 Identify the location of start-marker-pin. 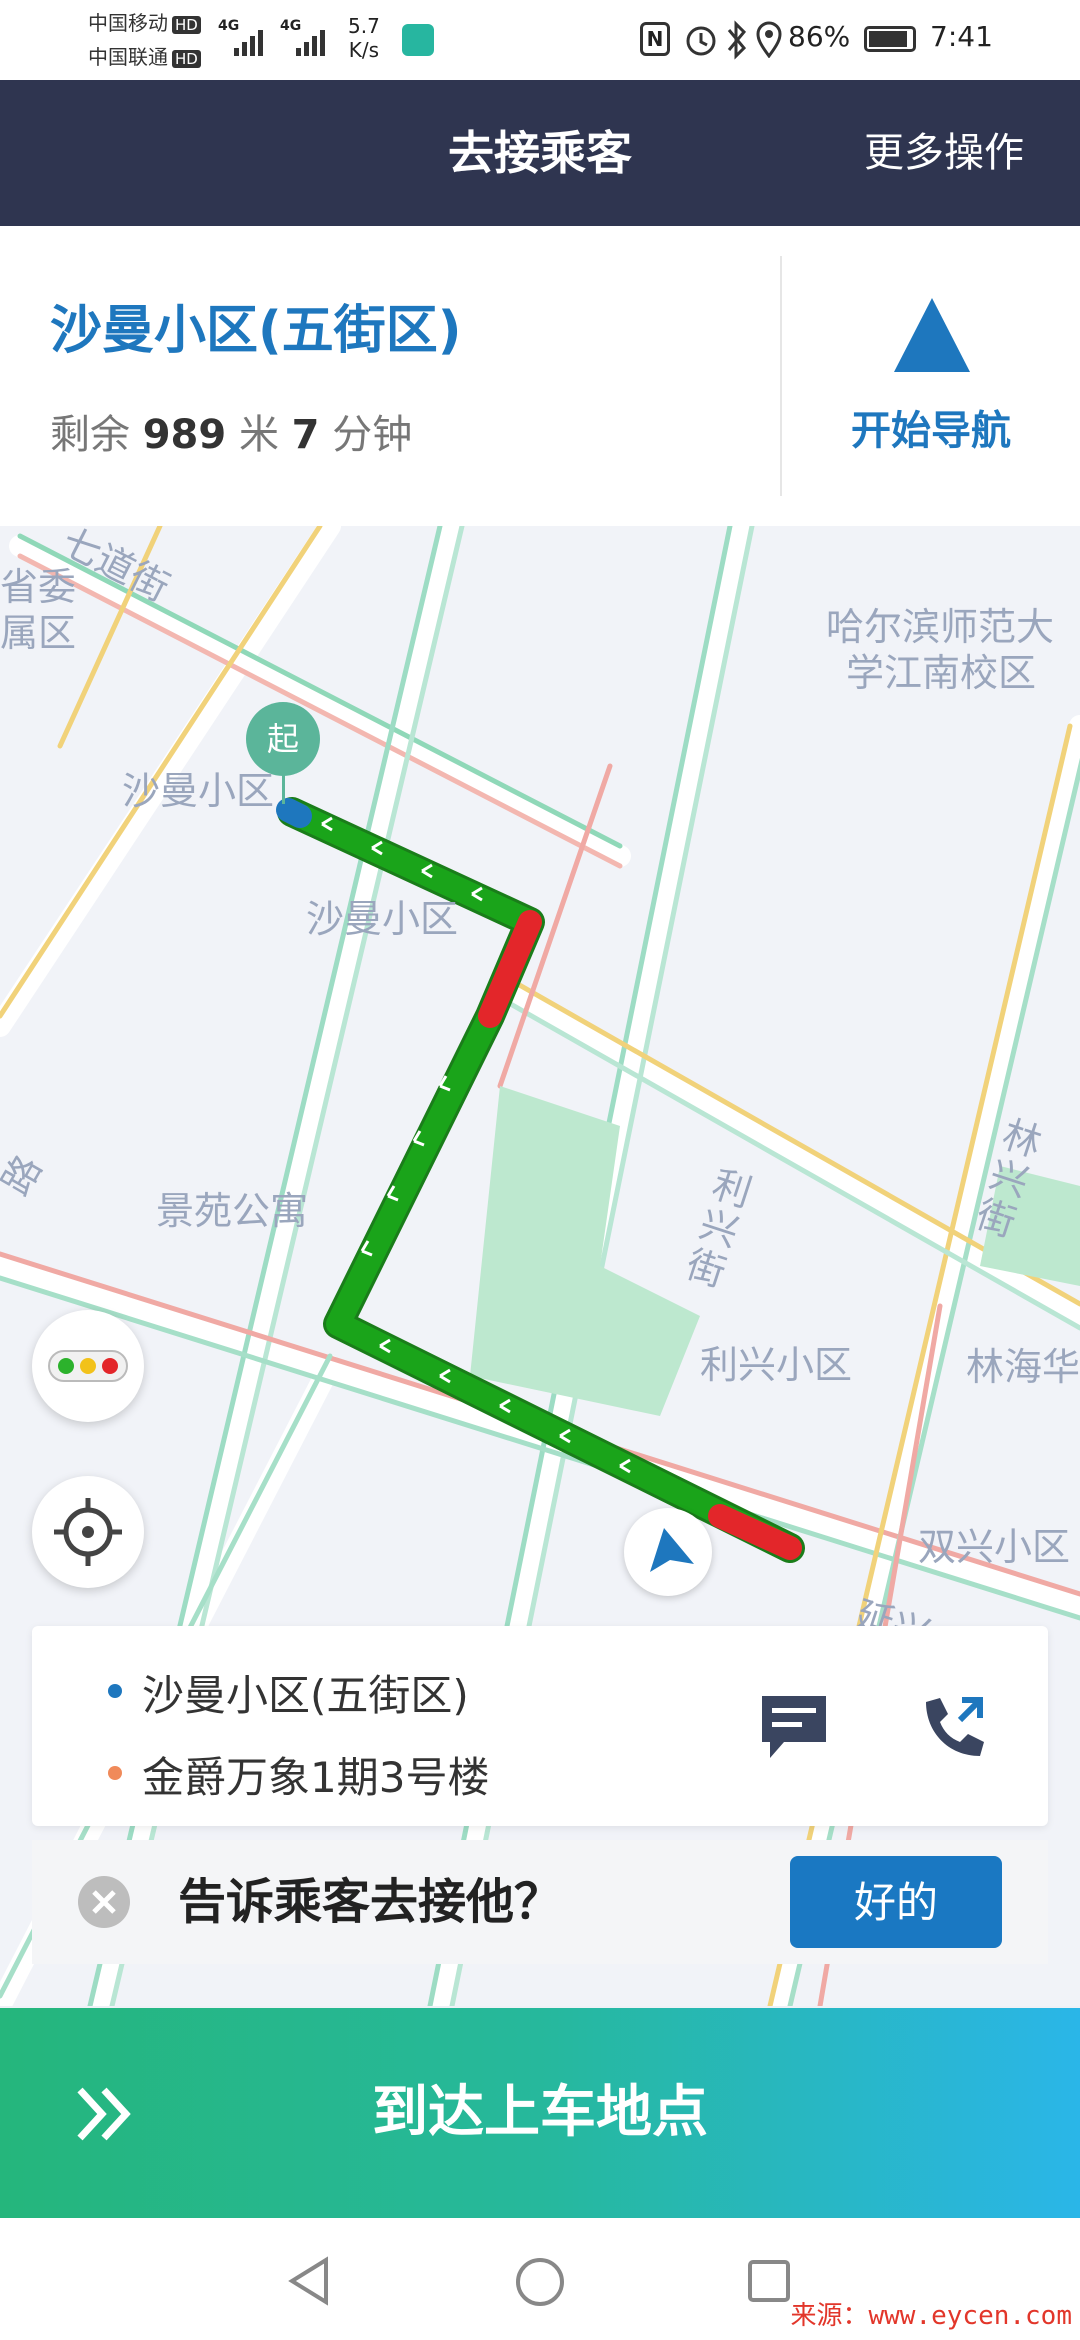
(283, 789).